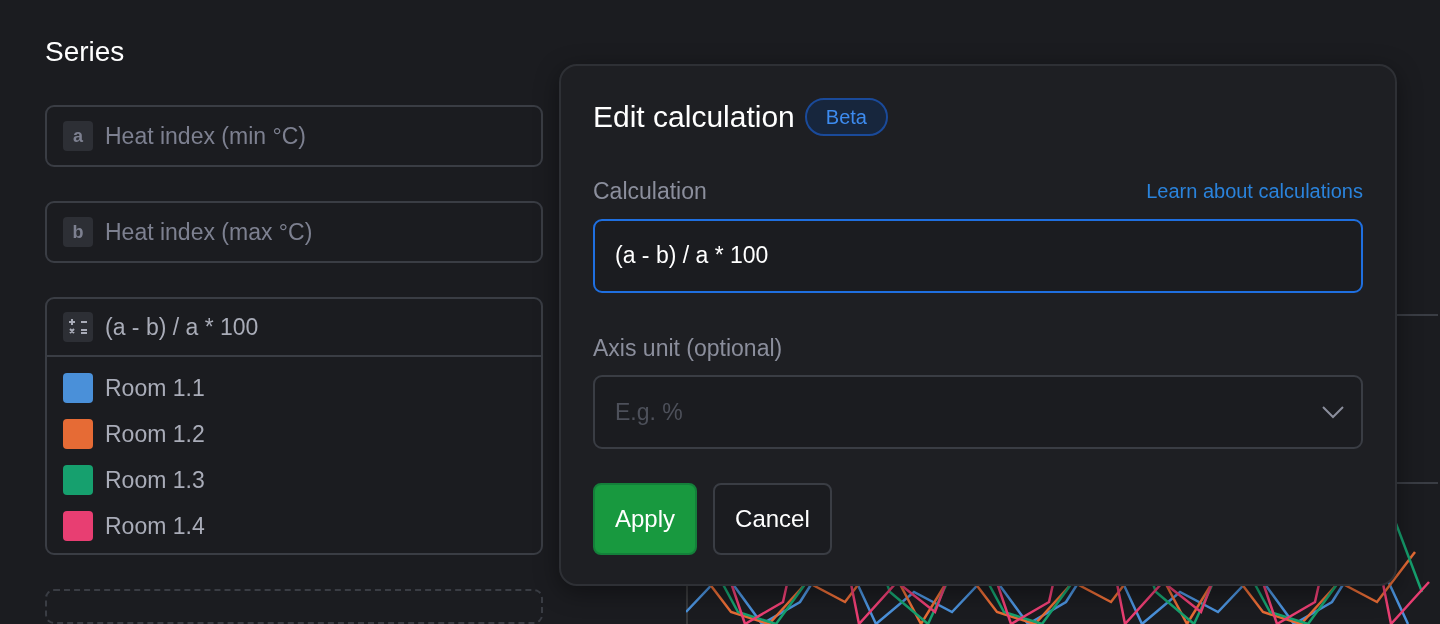  What do you see at coordinates (78, 136) in the screenshot?
I see `variable-letter-tag: a` at bounding box center [78, 136].